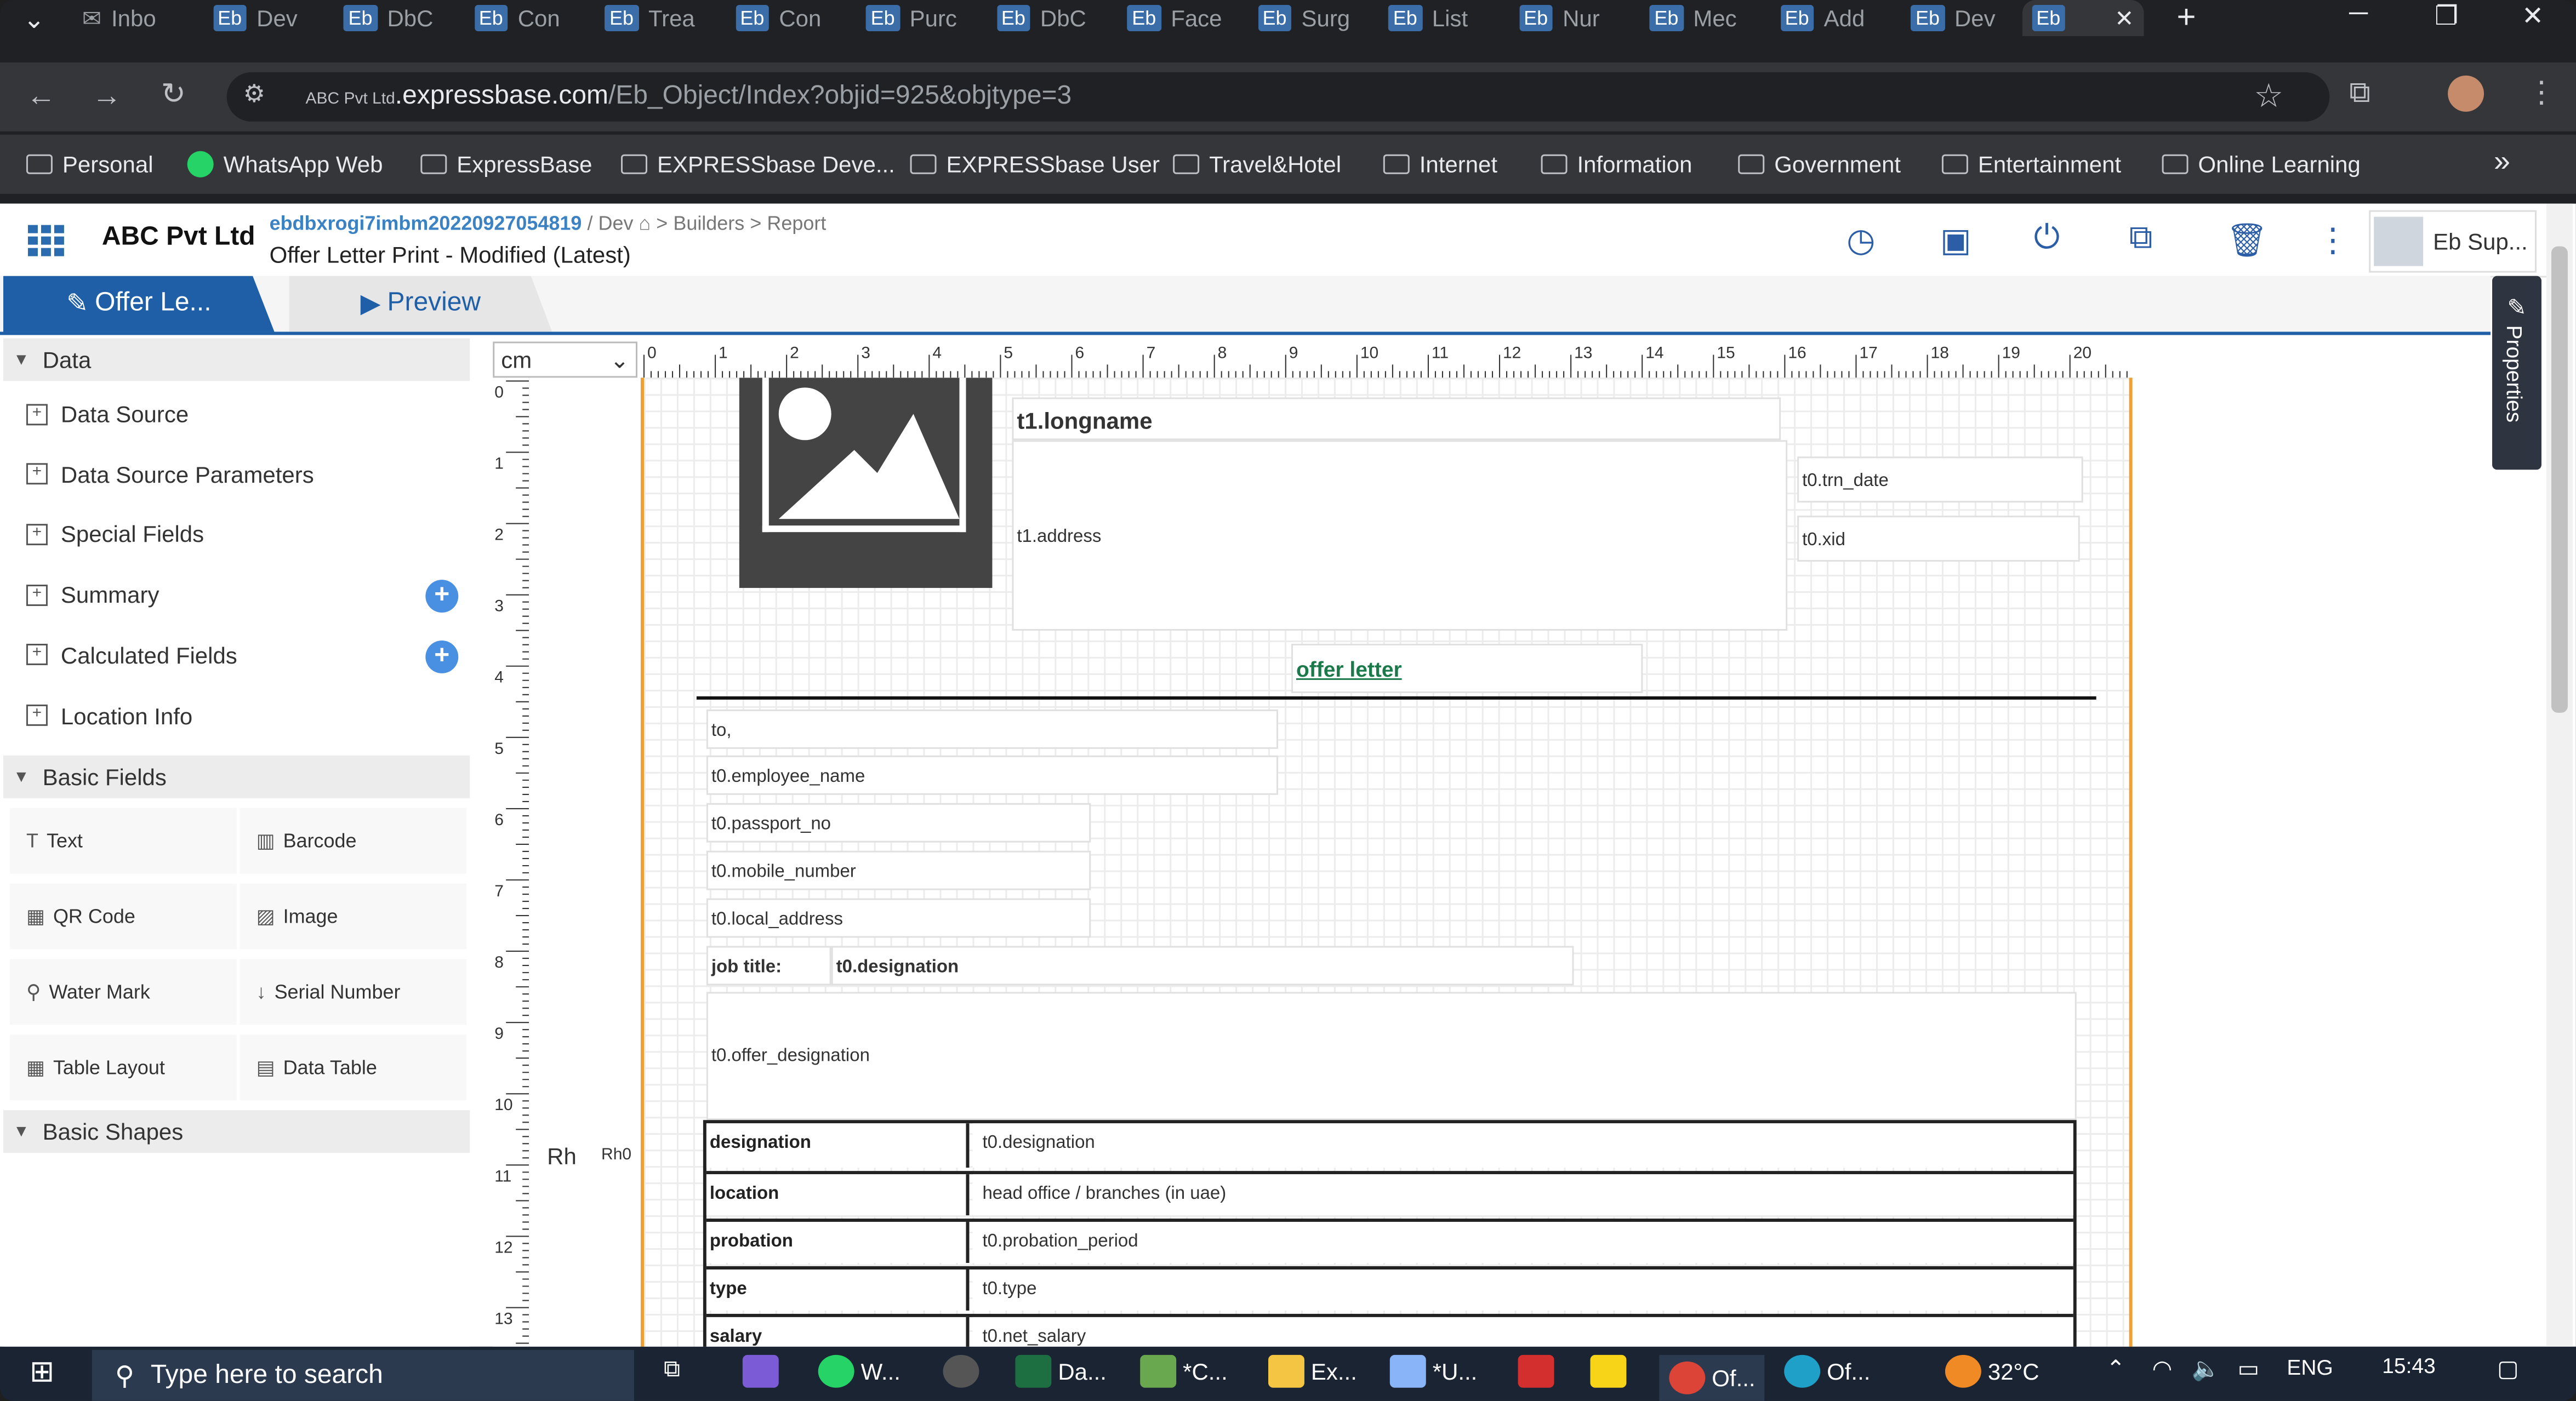  What do you see at coordinates (1692, 18) in the screenshot?
I see `browser-tab: Eb Mec` at bounding box center [1692, 18].